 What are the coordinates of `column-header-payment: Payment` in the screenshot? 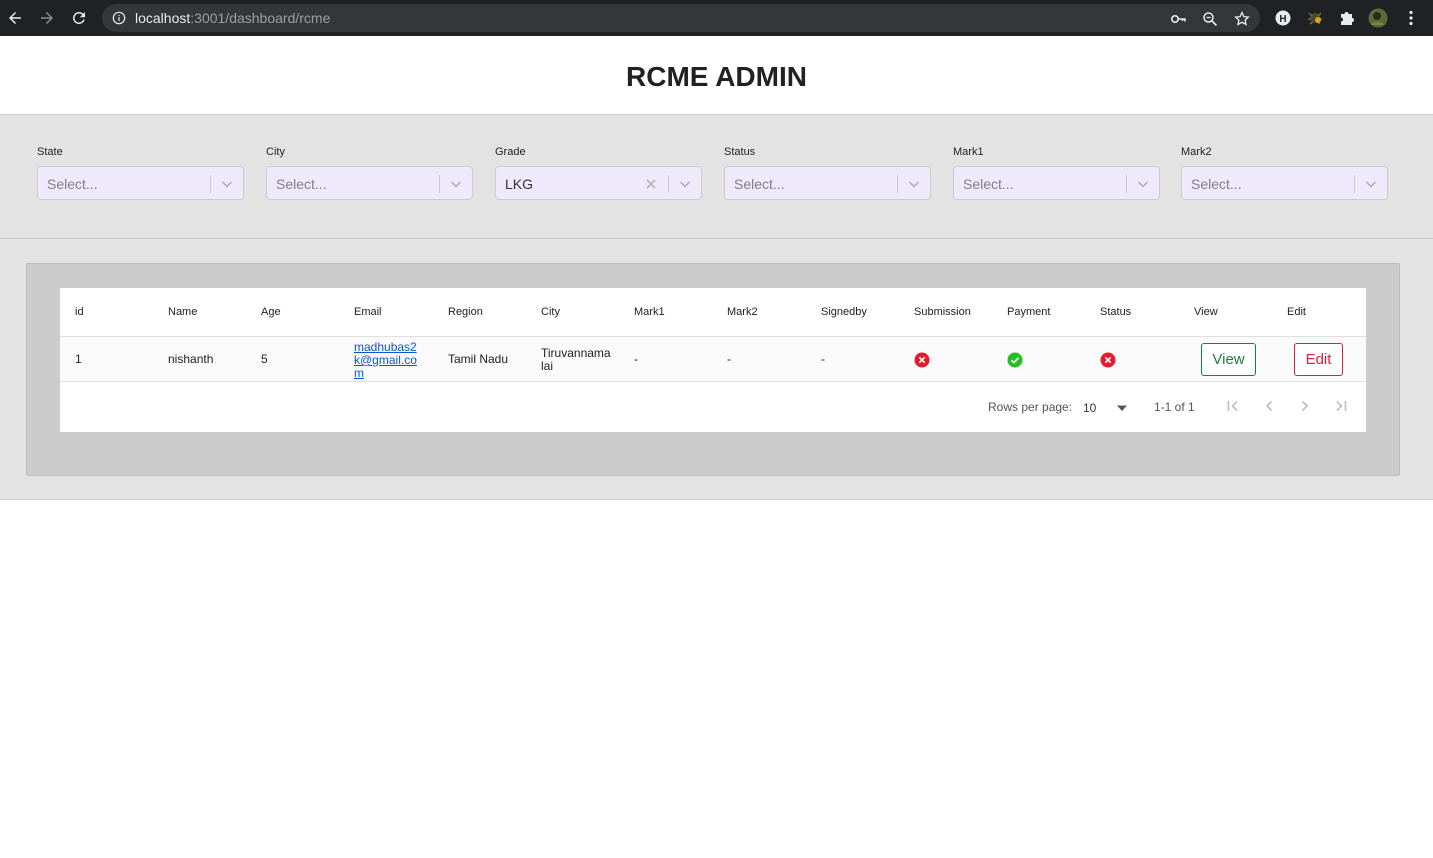 It's located at (1028, 312).